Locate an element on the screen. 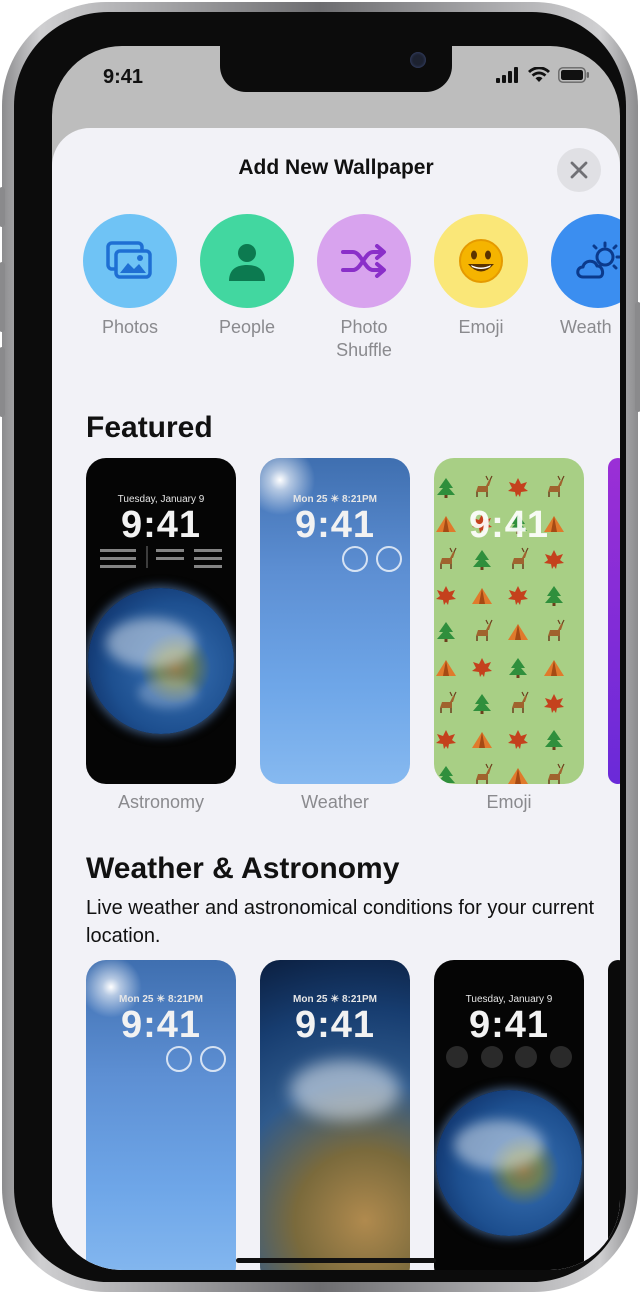 This screenshot has height=1294, width=640. lock-widgets is located at coordinates (162, 561).